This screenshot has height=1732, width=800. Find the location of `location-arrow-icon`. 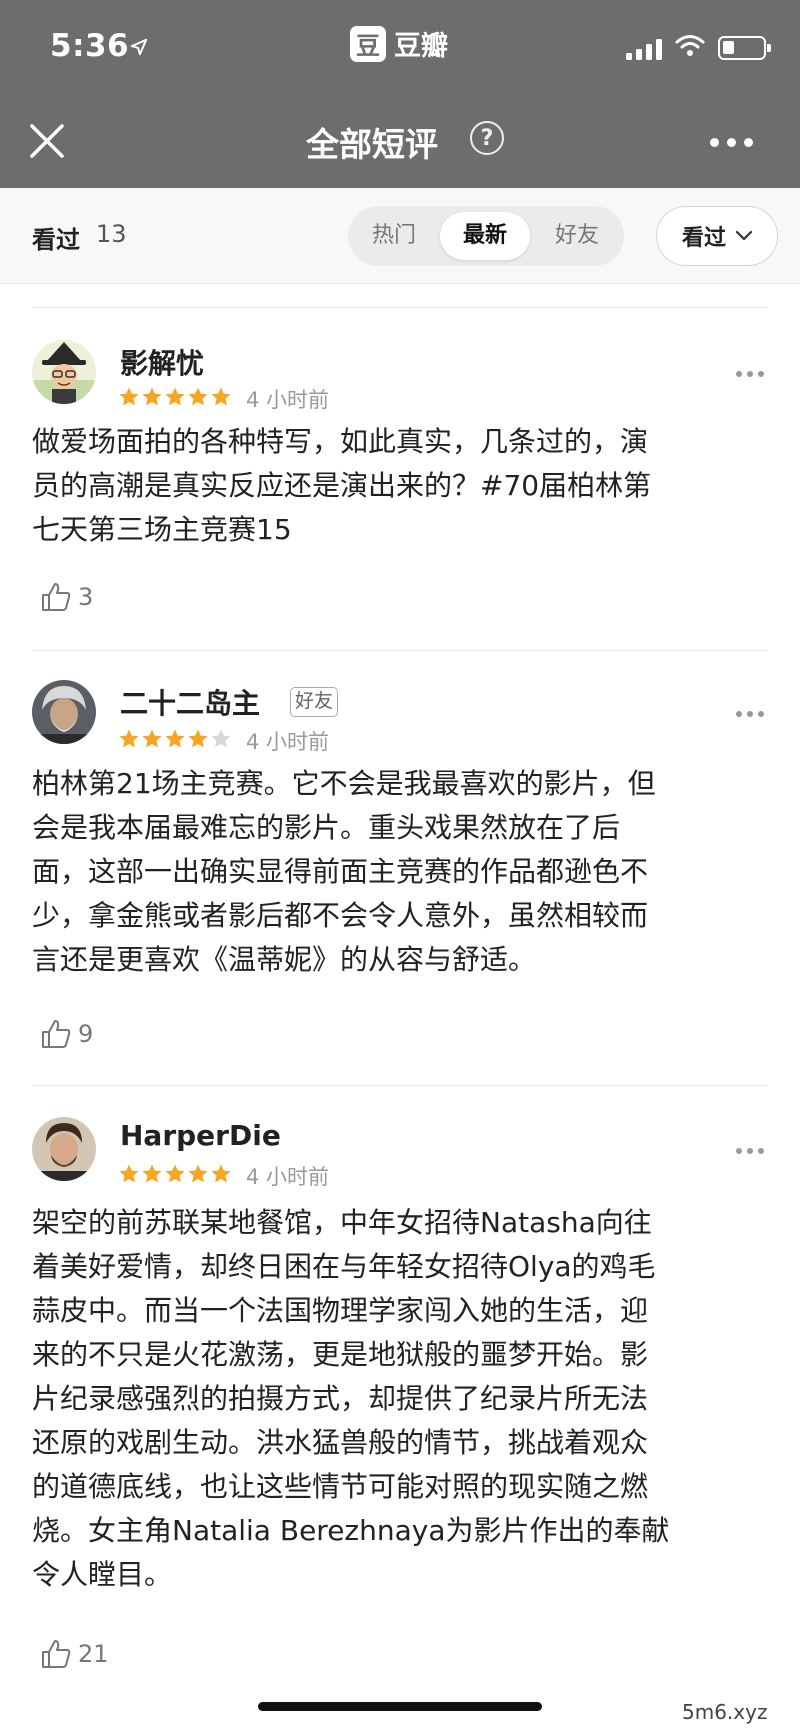

location-arrow-icon is located at coordinates (139, 47).